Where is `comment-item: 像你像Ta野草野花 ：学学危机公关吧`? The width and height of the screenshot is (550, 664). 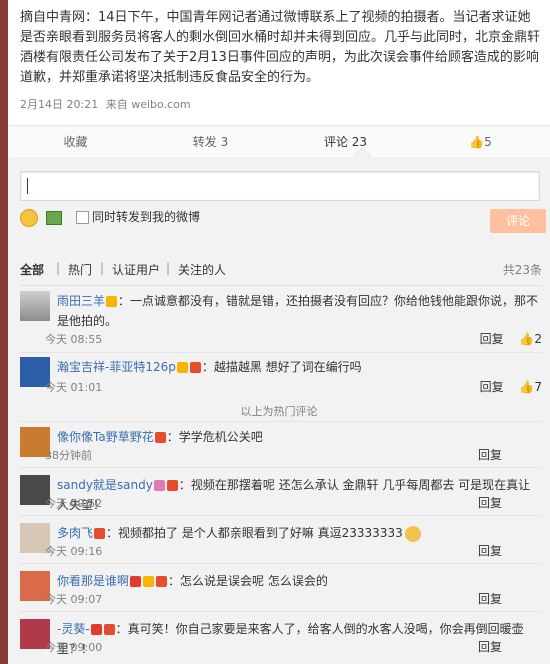
comment-item: 像你像Ta野草野花 ：学学危机公关吧 is located at coordinates (281, 442).